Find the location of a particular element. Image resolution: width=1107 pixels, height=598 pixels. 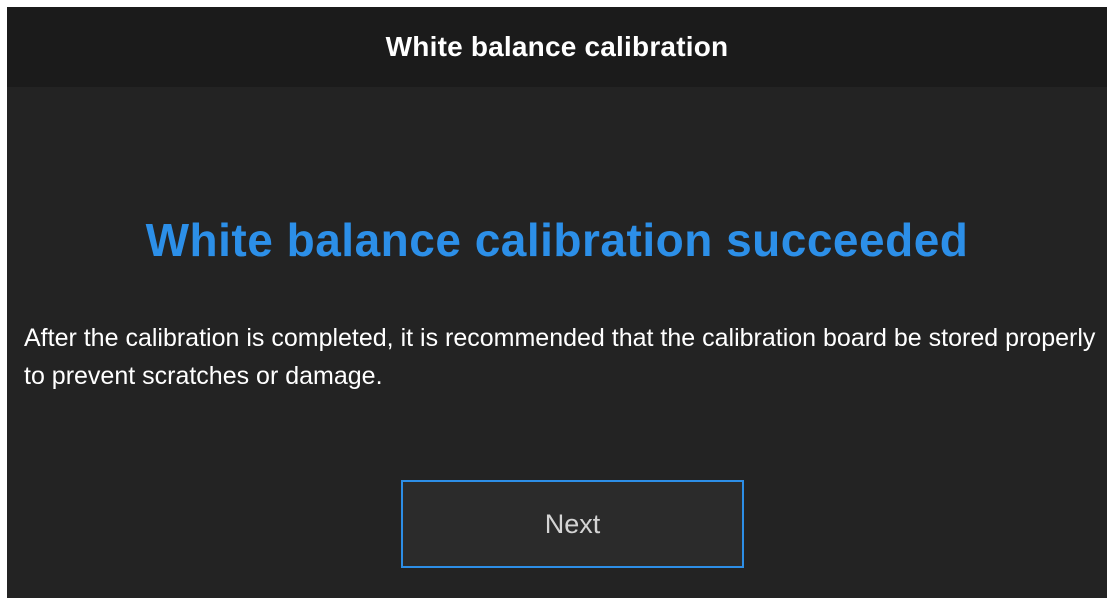

next-button: Next is located at coordinates (572, 524).